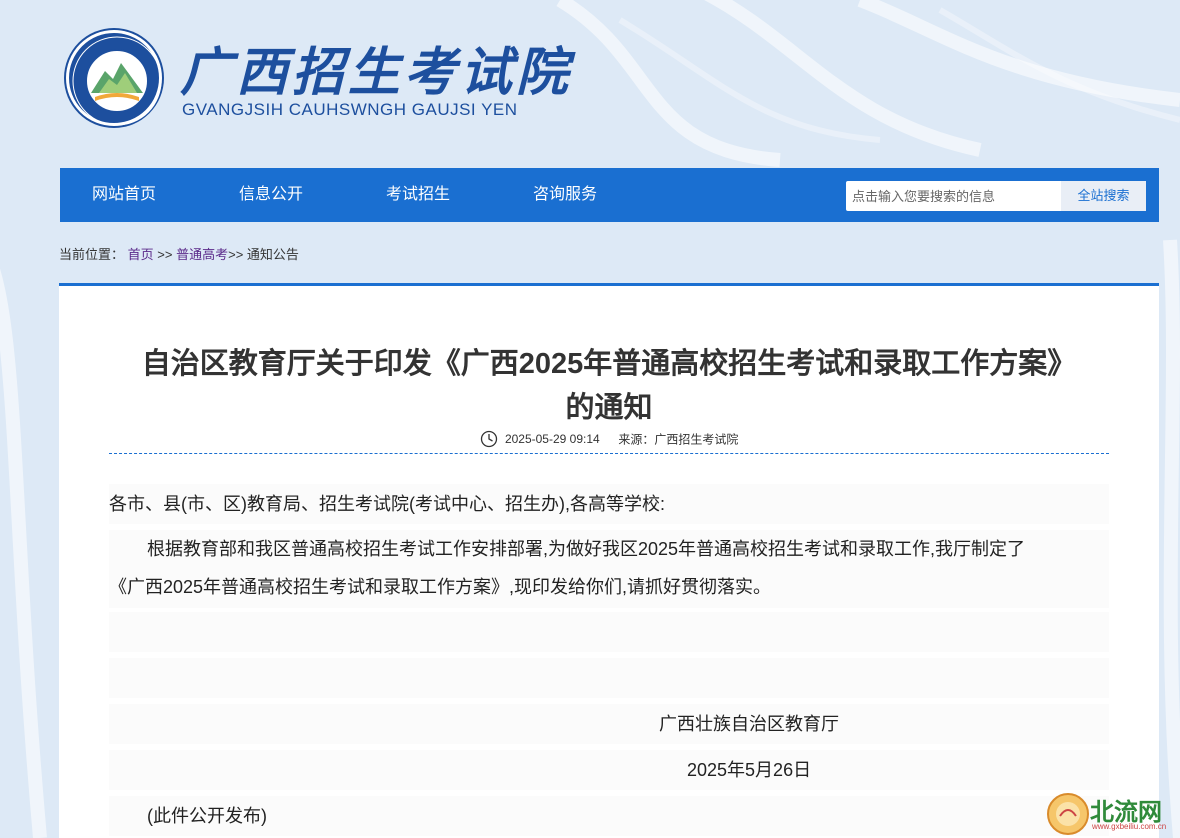 This screenshot has height=838, width=1180. Describe the element at coordinates (609, 504) in the screenshot. I see `article-salutation: 各市、县(市、区)教育局、招生考试院(考试中心、招生办),各高等学校:` at that location.